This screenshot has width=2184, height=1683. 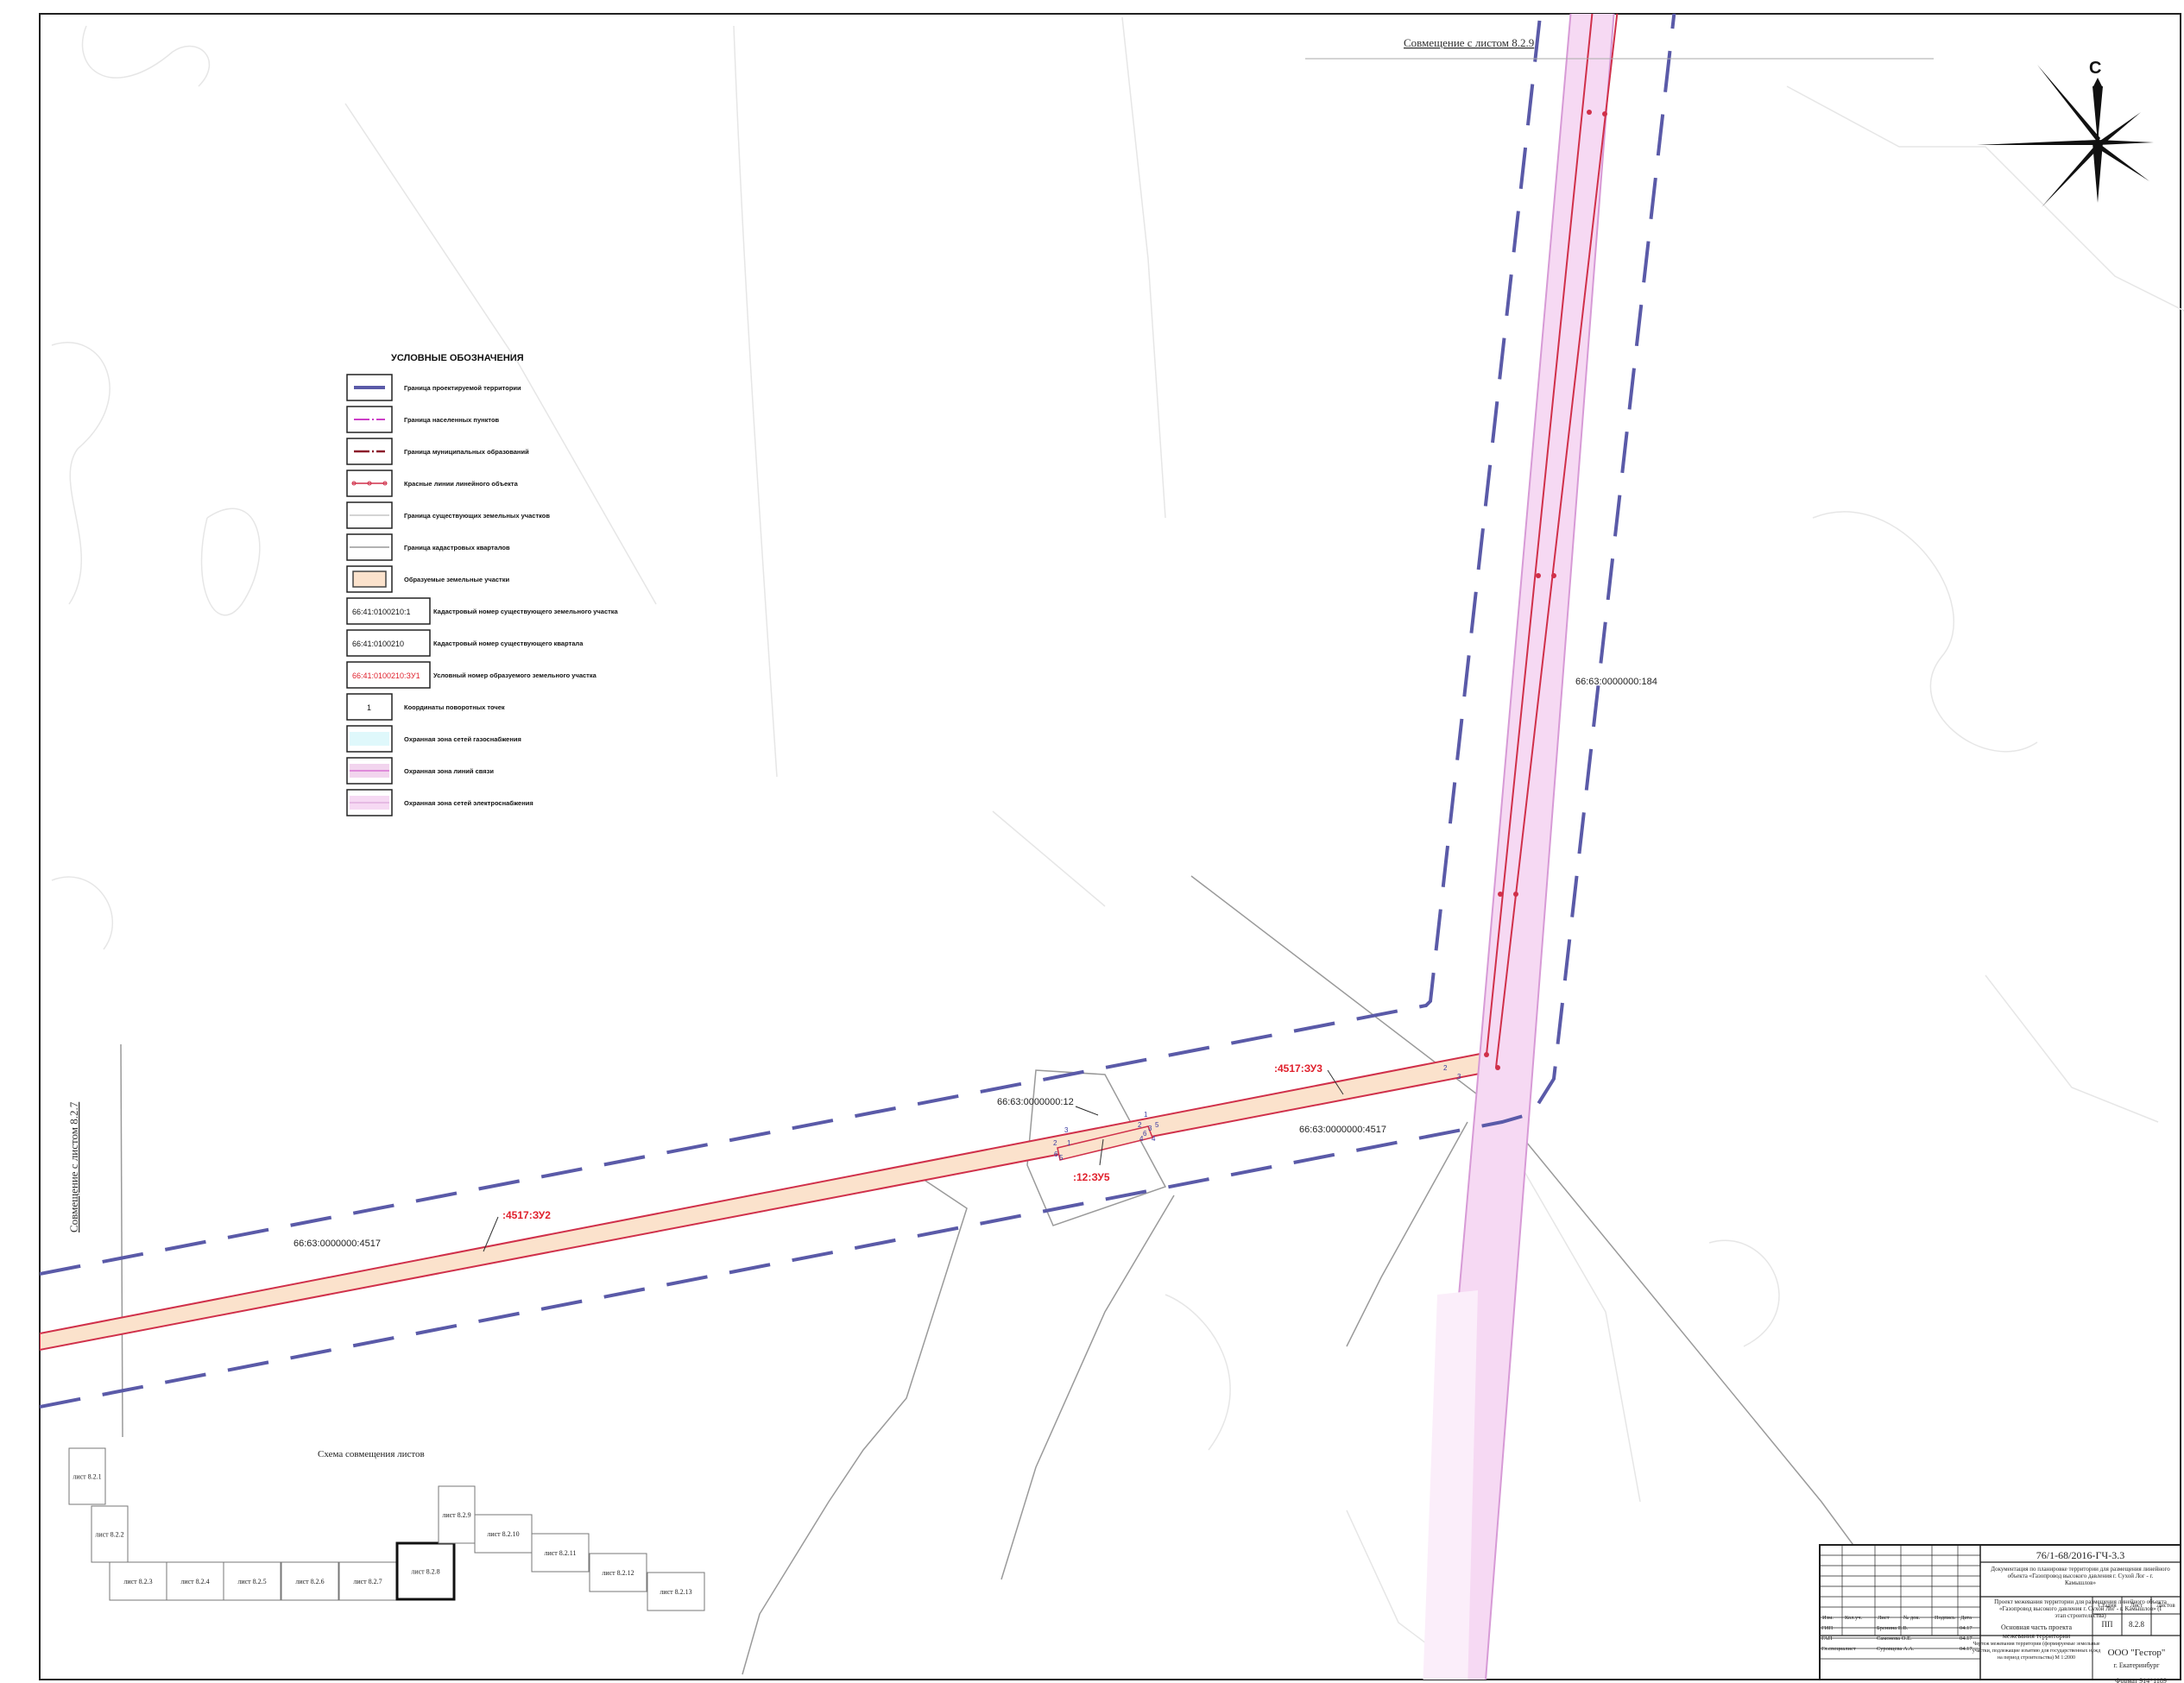 I want to click on legend-sample-text: 1, so click(x=369, y=707).